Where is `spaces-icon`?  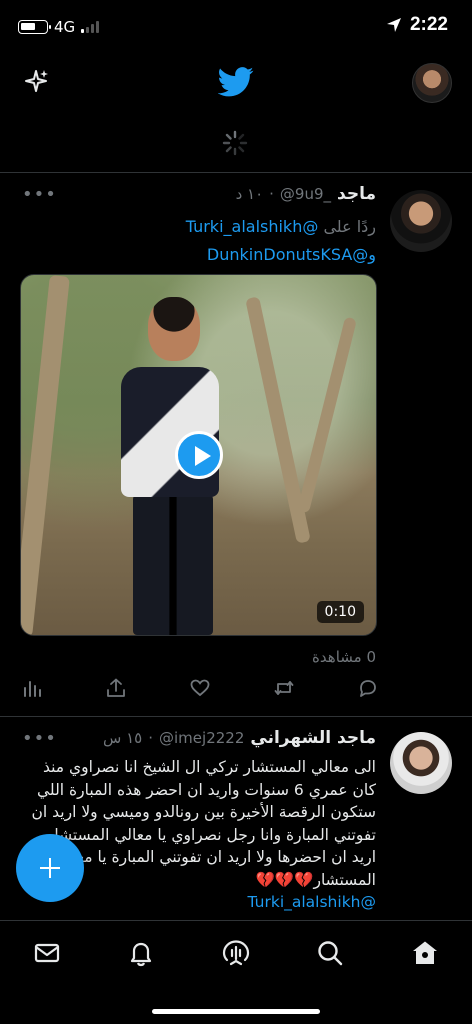
spaces-icon is located at coordinates (236, 953).